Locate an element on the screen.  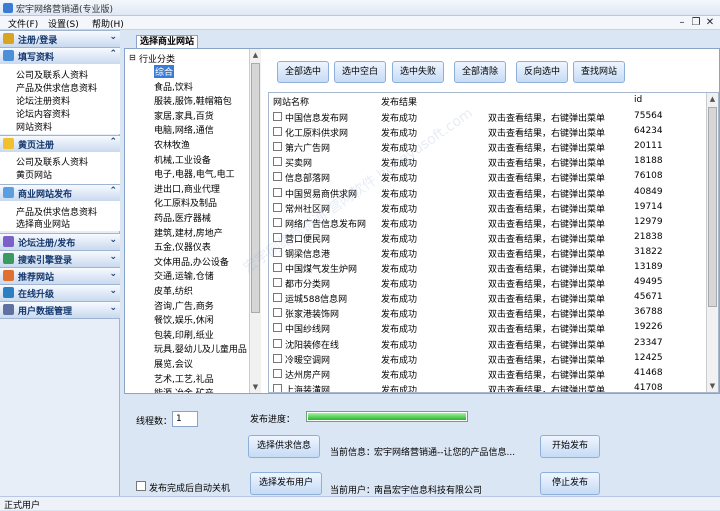
tree-root: 行业分类 is located at coordinates (157, 58).